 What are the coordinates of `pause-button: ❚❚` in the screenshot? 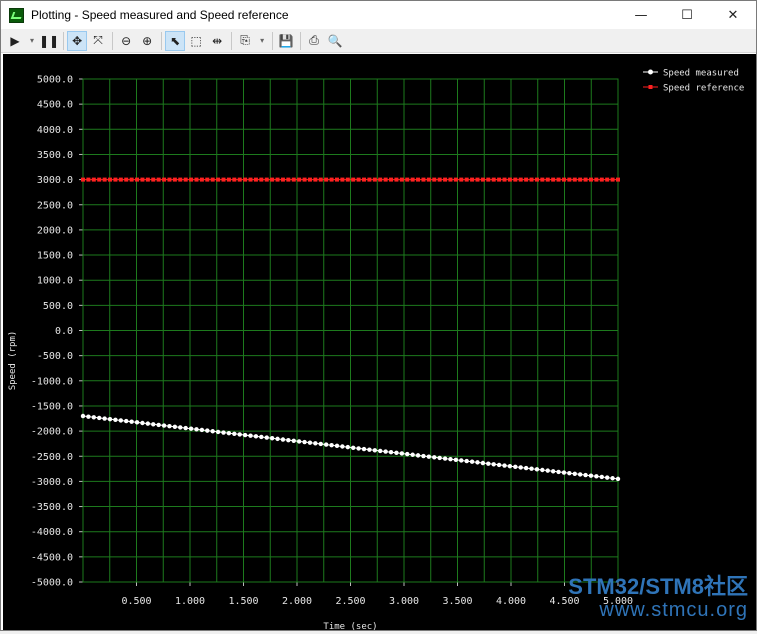 It's located at (49, 41).